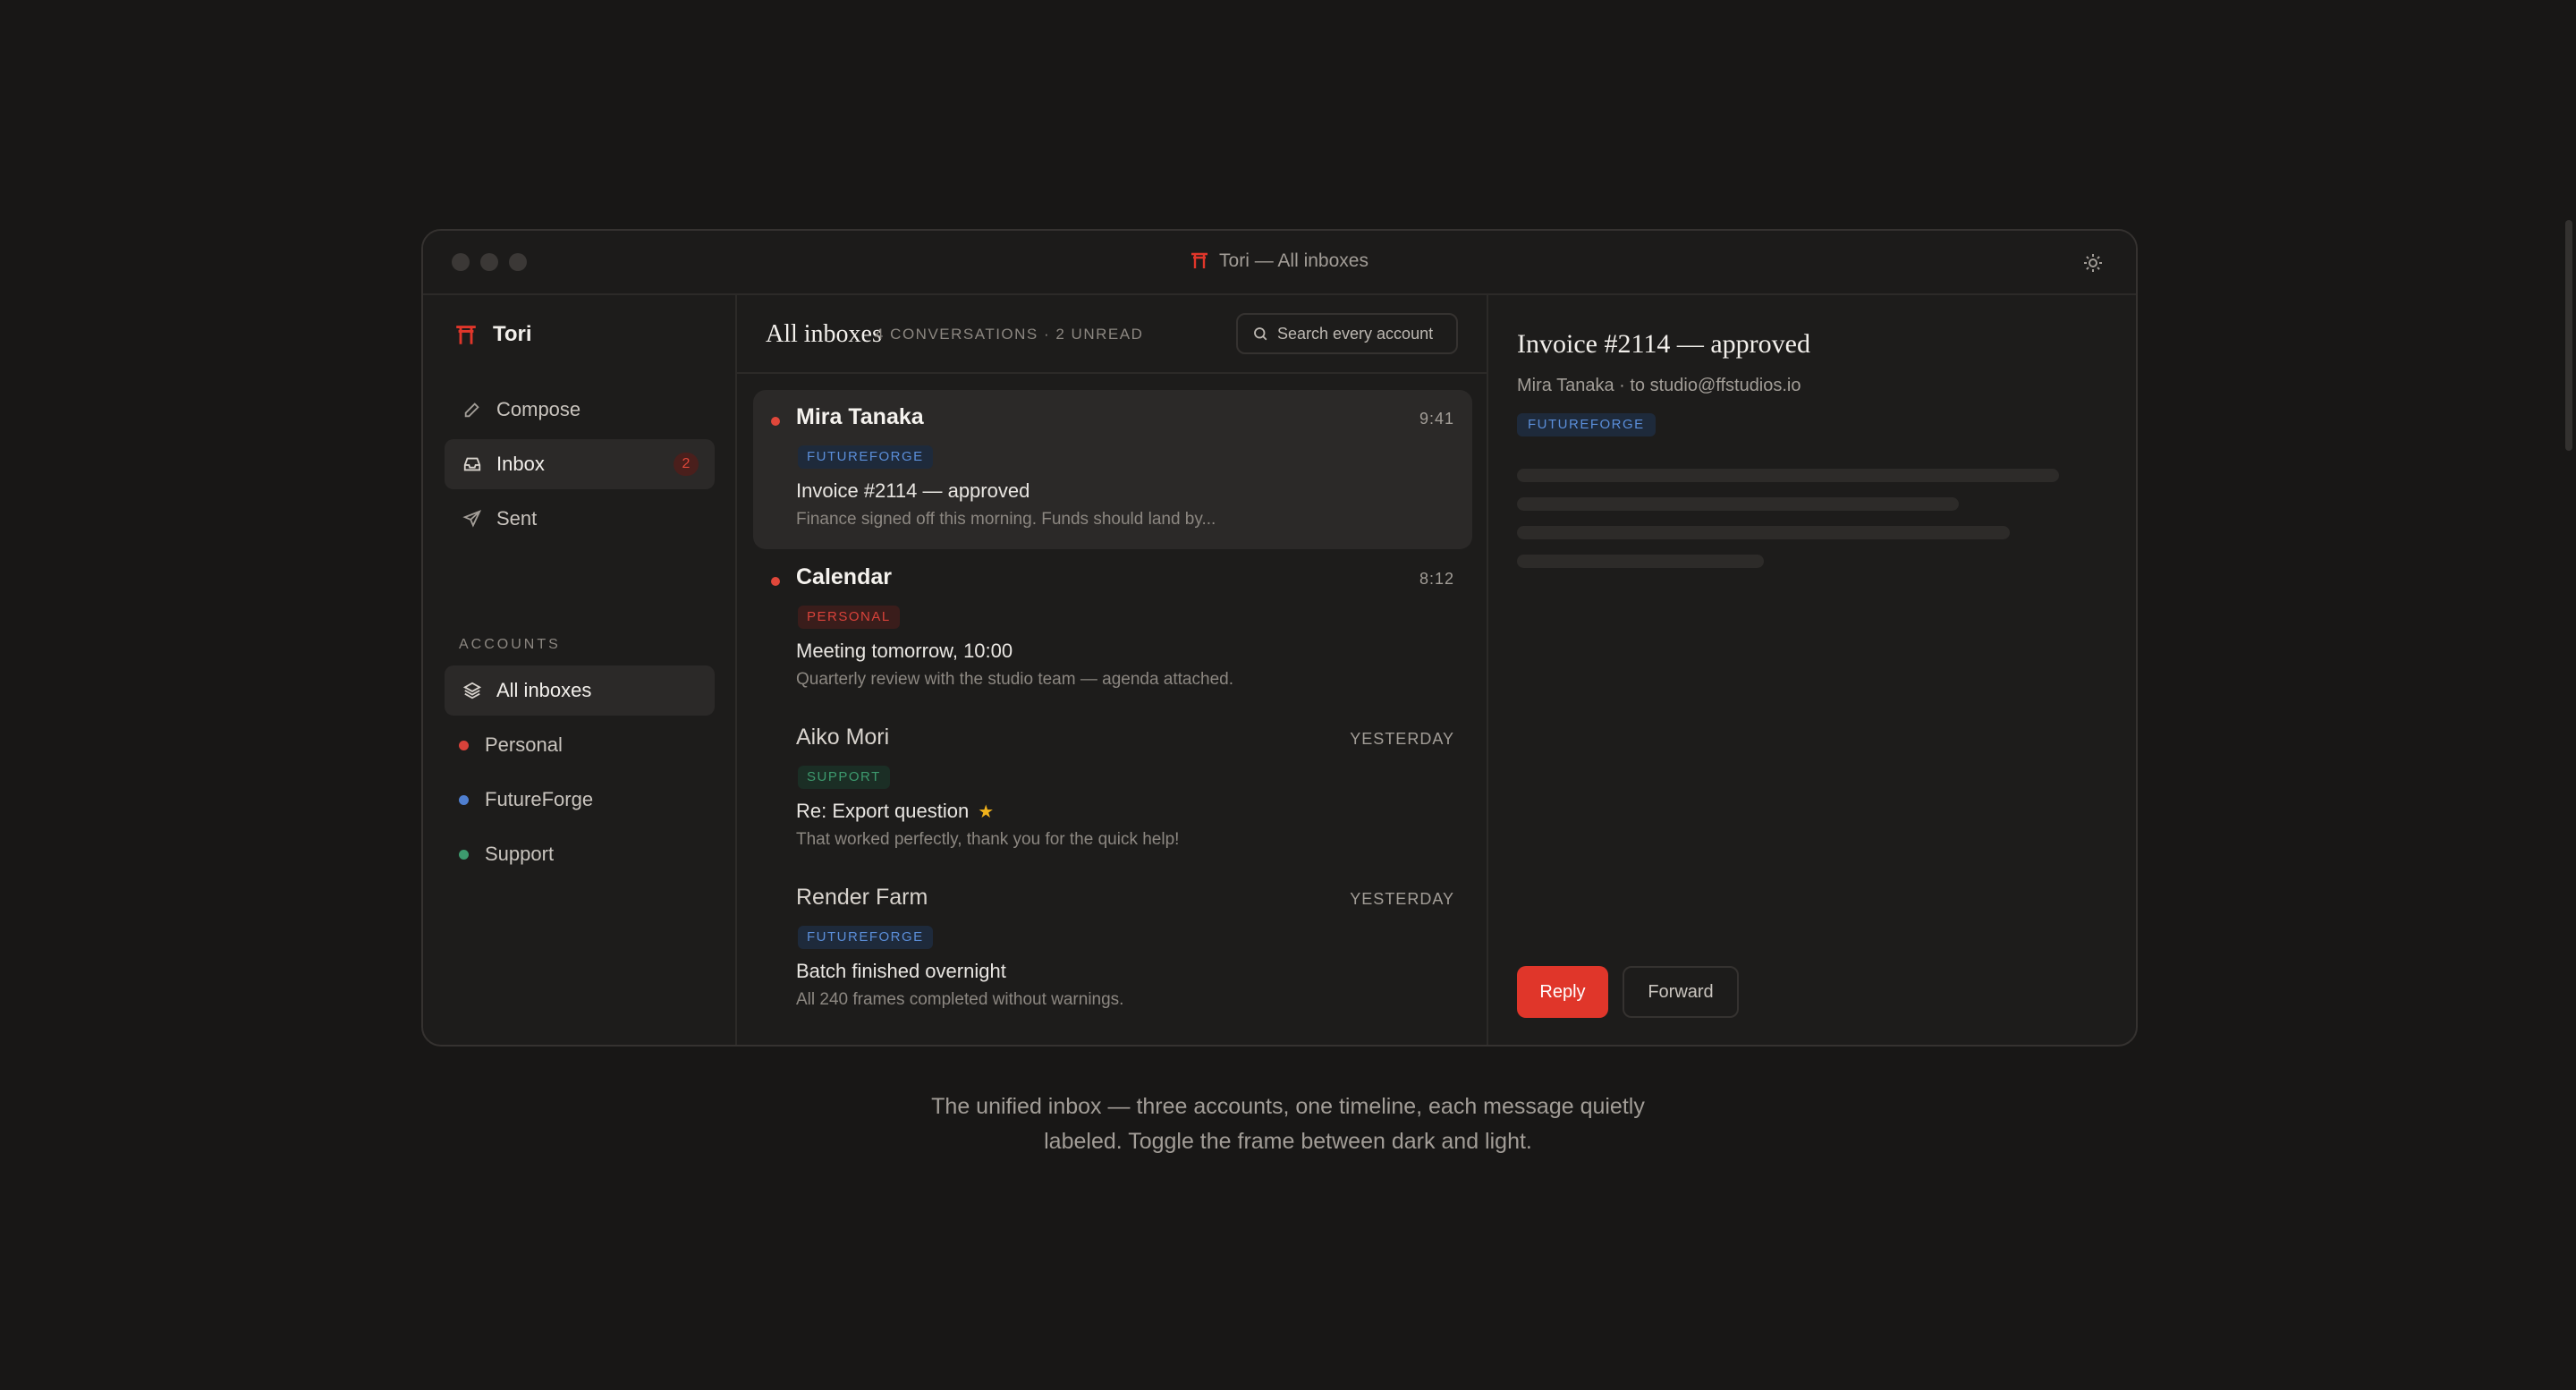 Image resolution: width=2576 pixels, height=1390 pixels. What do you see at coordinates (1199, 263) in the screenshot?
I see `torii-icon` at bounding box center [1199, 263].